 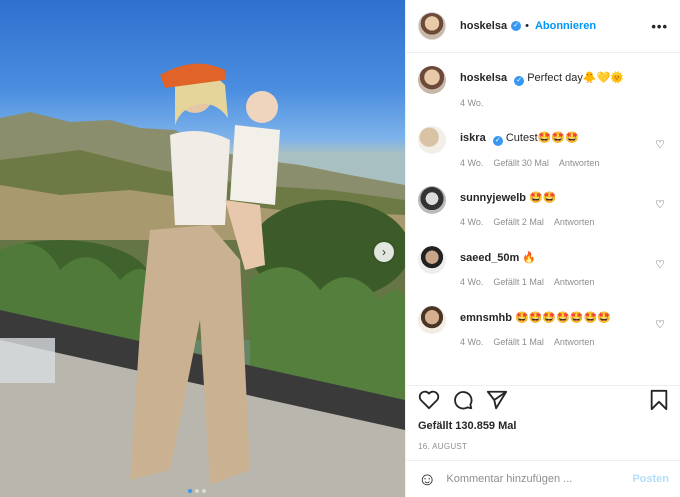 What do you see at coordinates (543, 198) in the screenshot?
I see `comment-text: 🤩🤩` at bounding box center [543, 198].